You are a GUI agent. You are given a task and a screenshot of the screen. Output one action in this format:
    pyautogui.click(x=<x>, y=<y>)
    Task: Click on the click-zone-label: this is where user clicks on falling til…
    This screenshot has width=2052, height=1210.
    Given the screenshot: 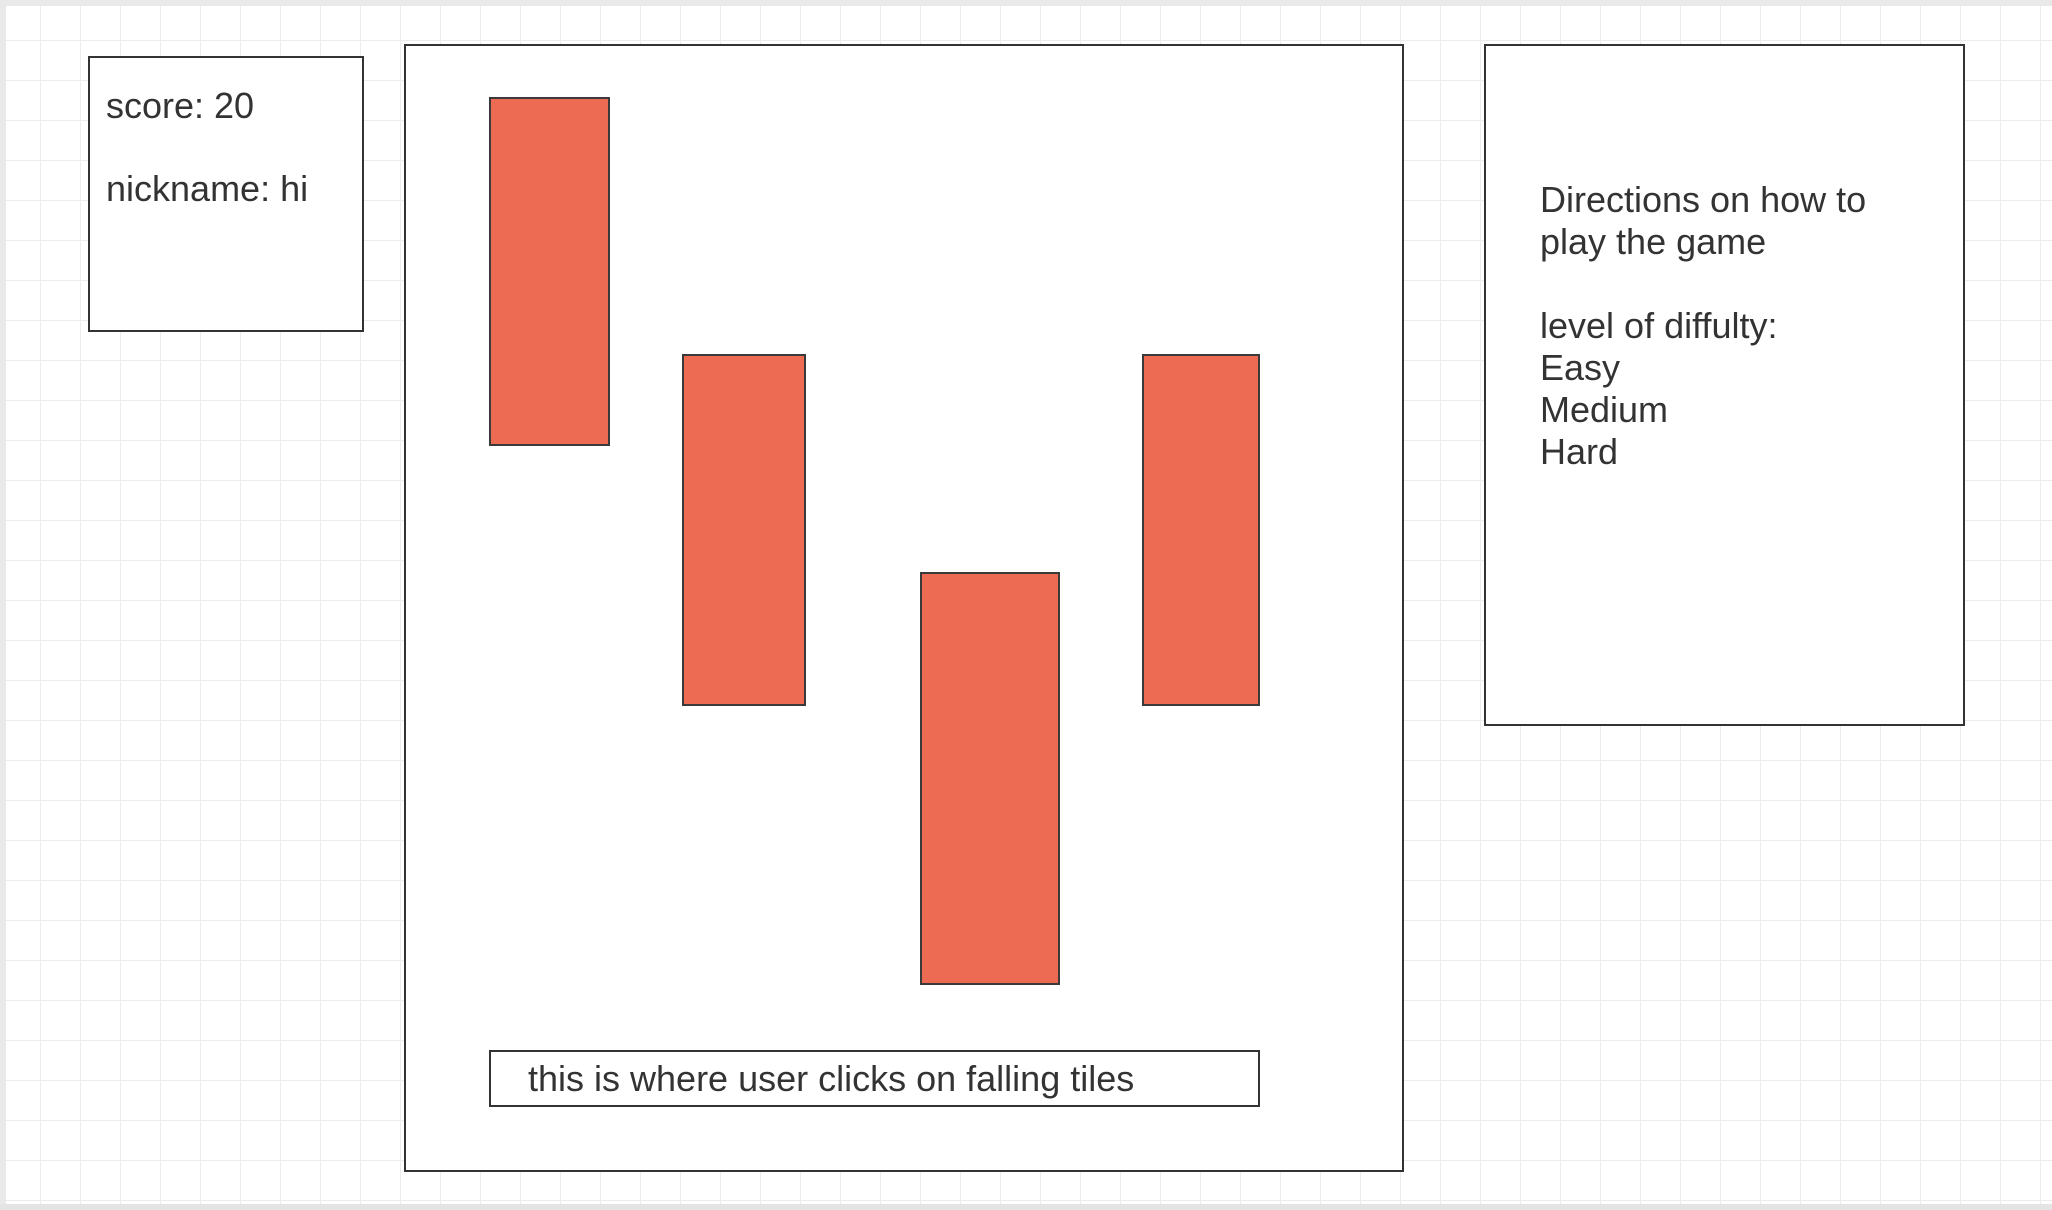 What is the action you would take?
    pyautogui.click(x=831, y=1078)
    